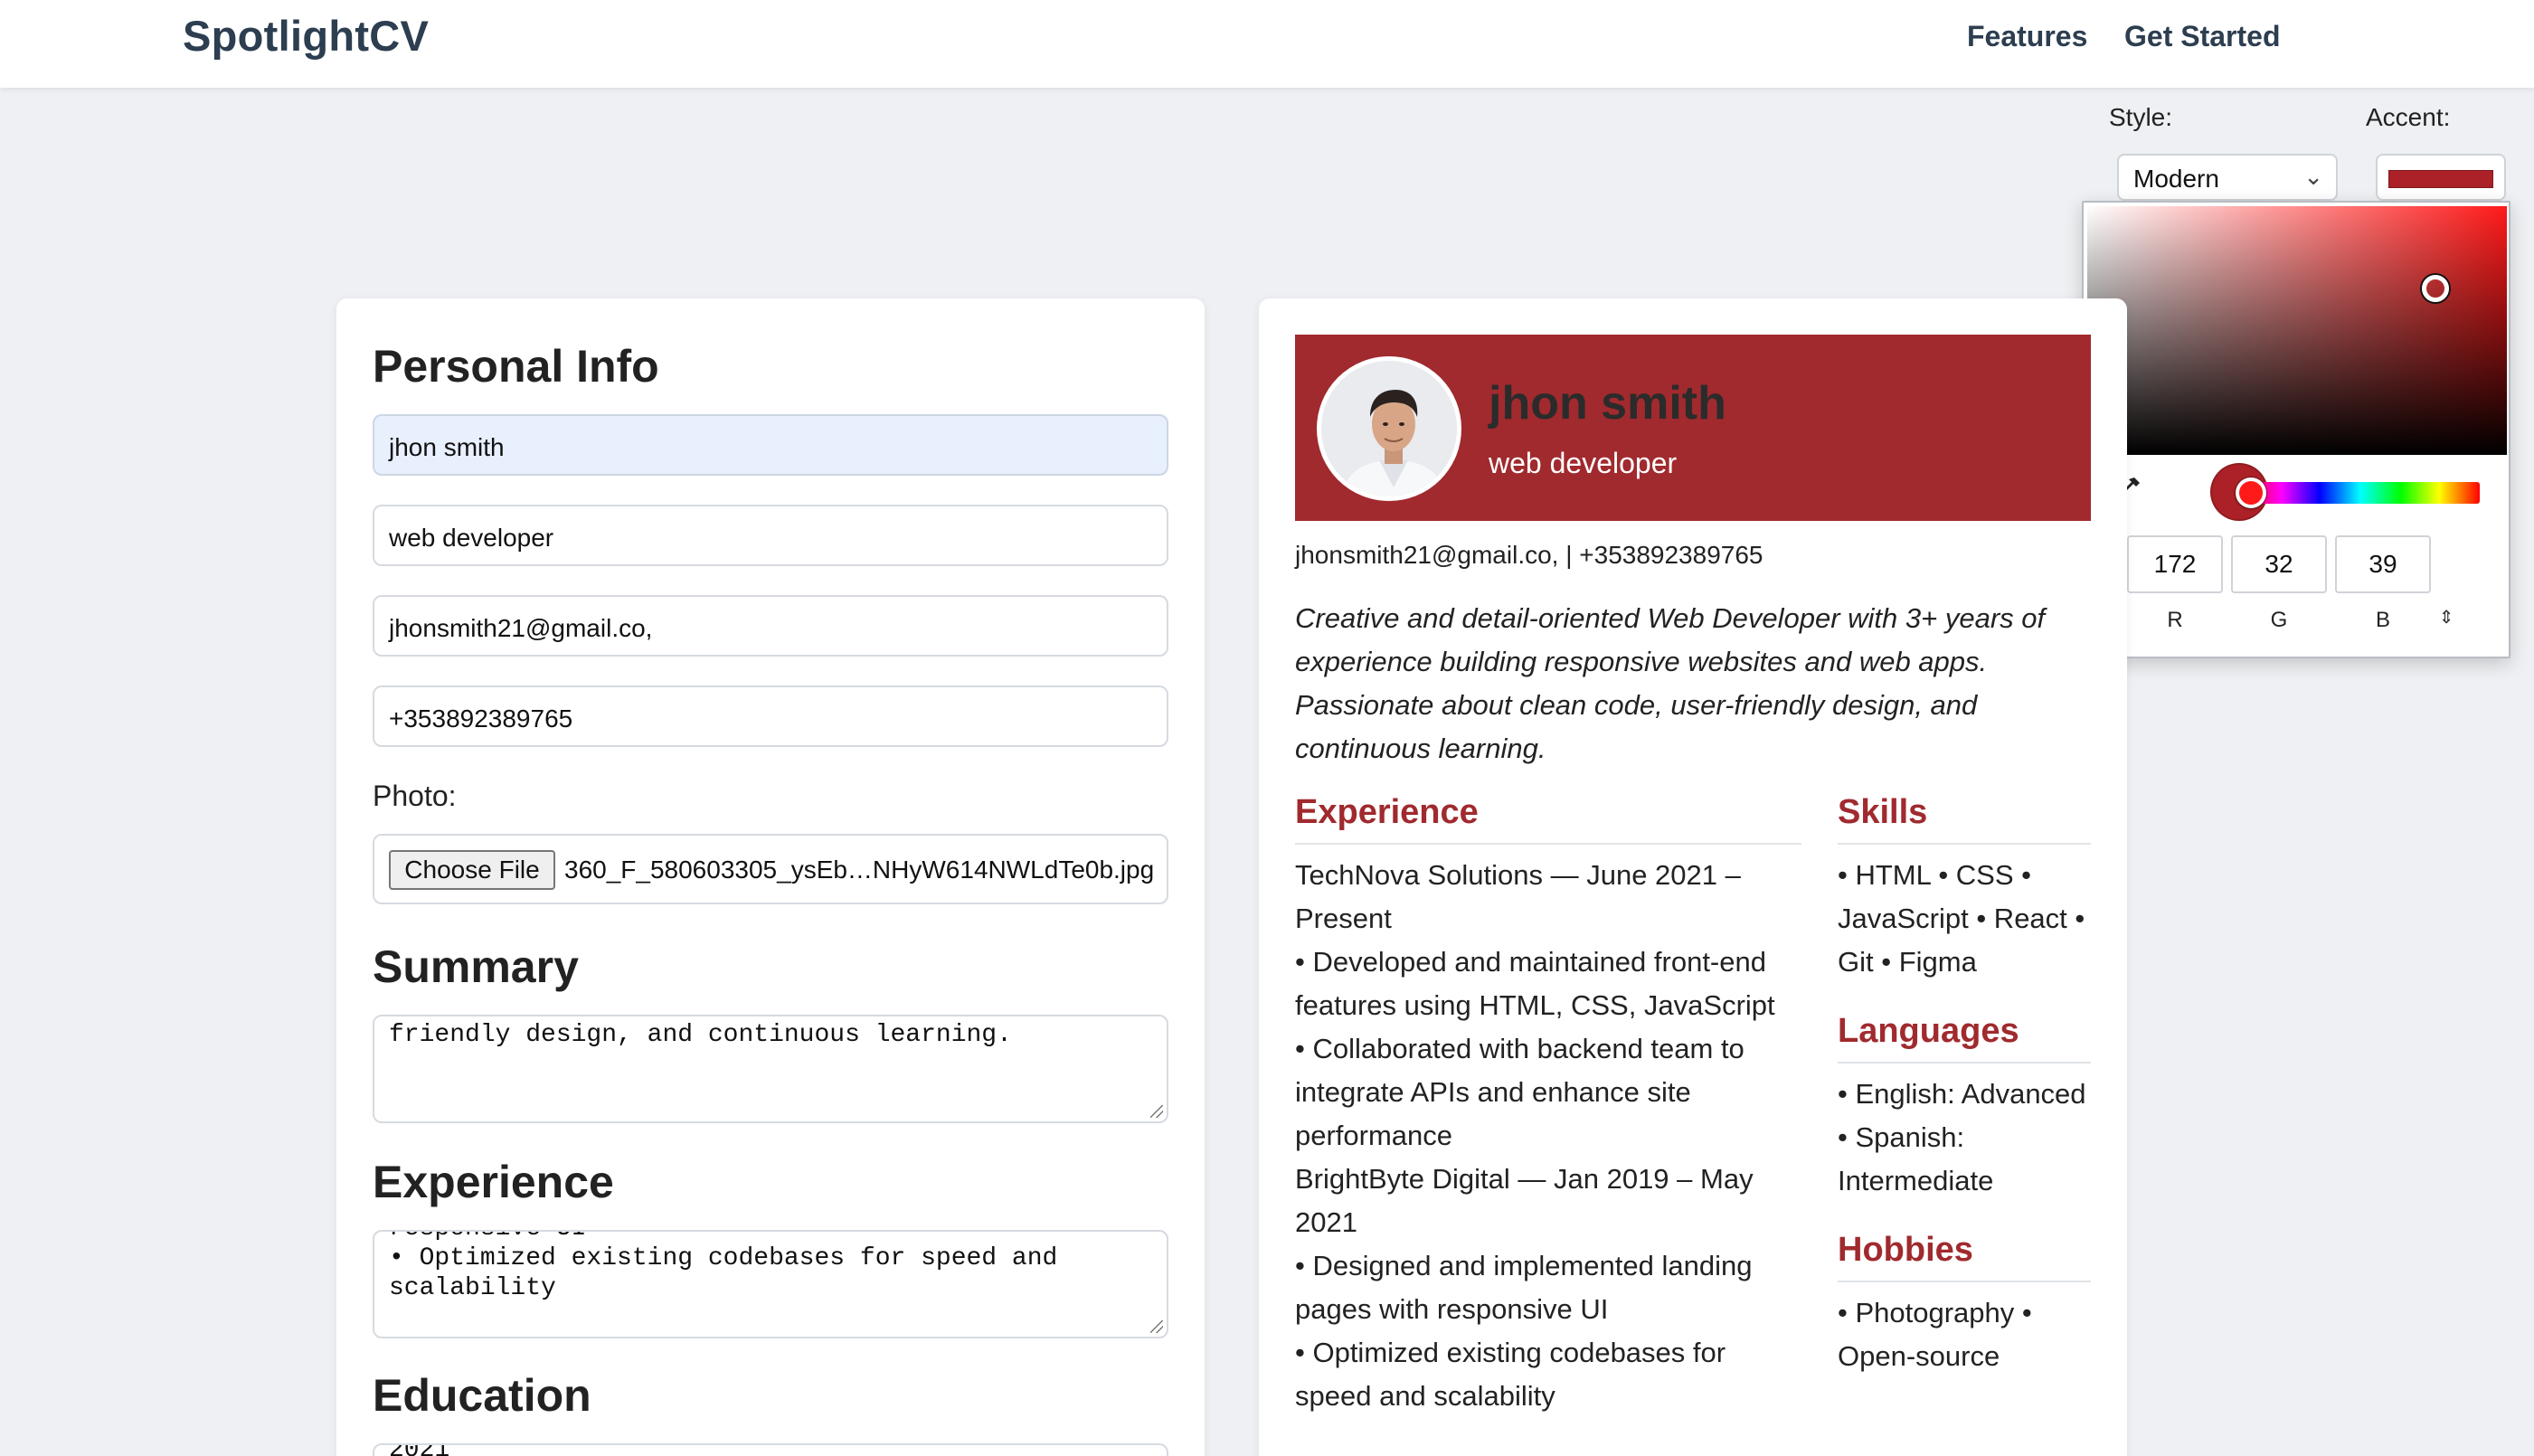  Describe the element at coordinates (1548, 817) in the screenshot. I see `cv-experience-heading: Experience` at that location.